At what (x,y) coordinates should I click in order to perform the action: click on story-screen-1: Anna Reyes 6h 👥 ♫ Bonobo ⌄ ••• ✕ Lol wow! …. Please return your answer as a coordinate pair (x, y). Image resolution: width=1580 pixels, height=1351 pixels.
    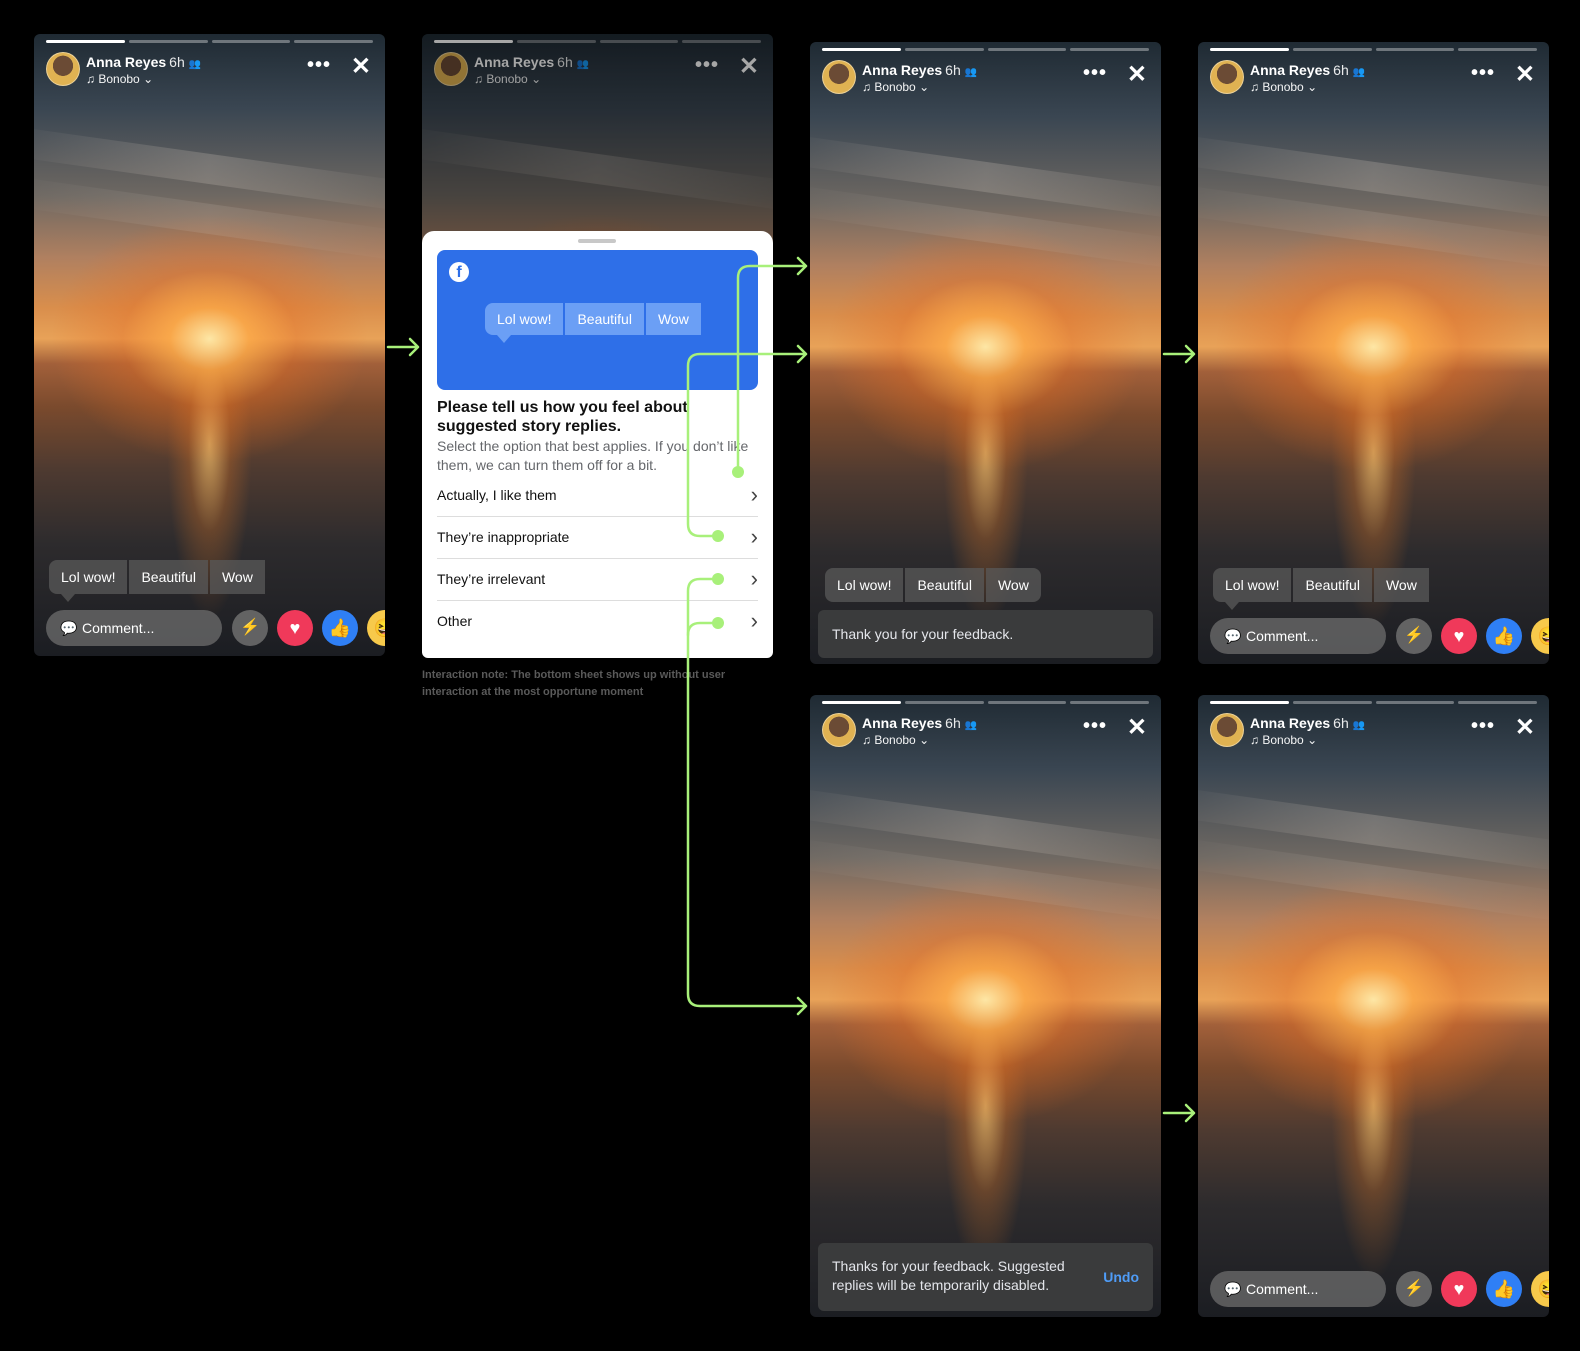
    Looking at the image, I should click on (209, 345).